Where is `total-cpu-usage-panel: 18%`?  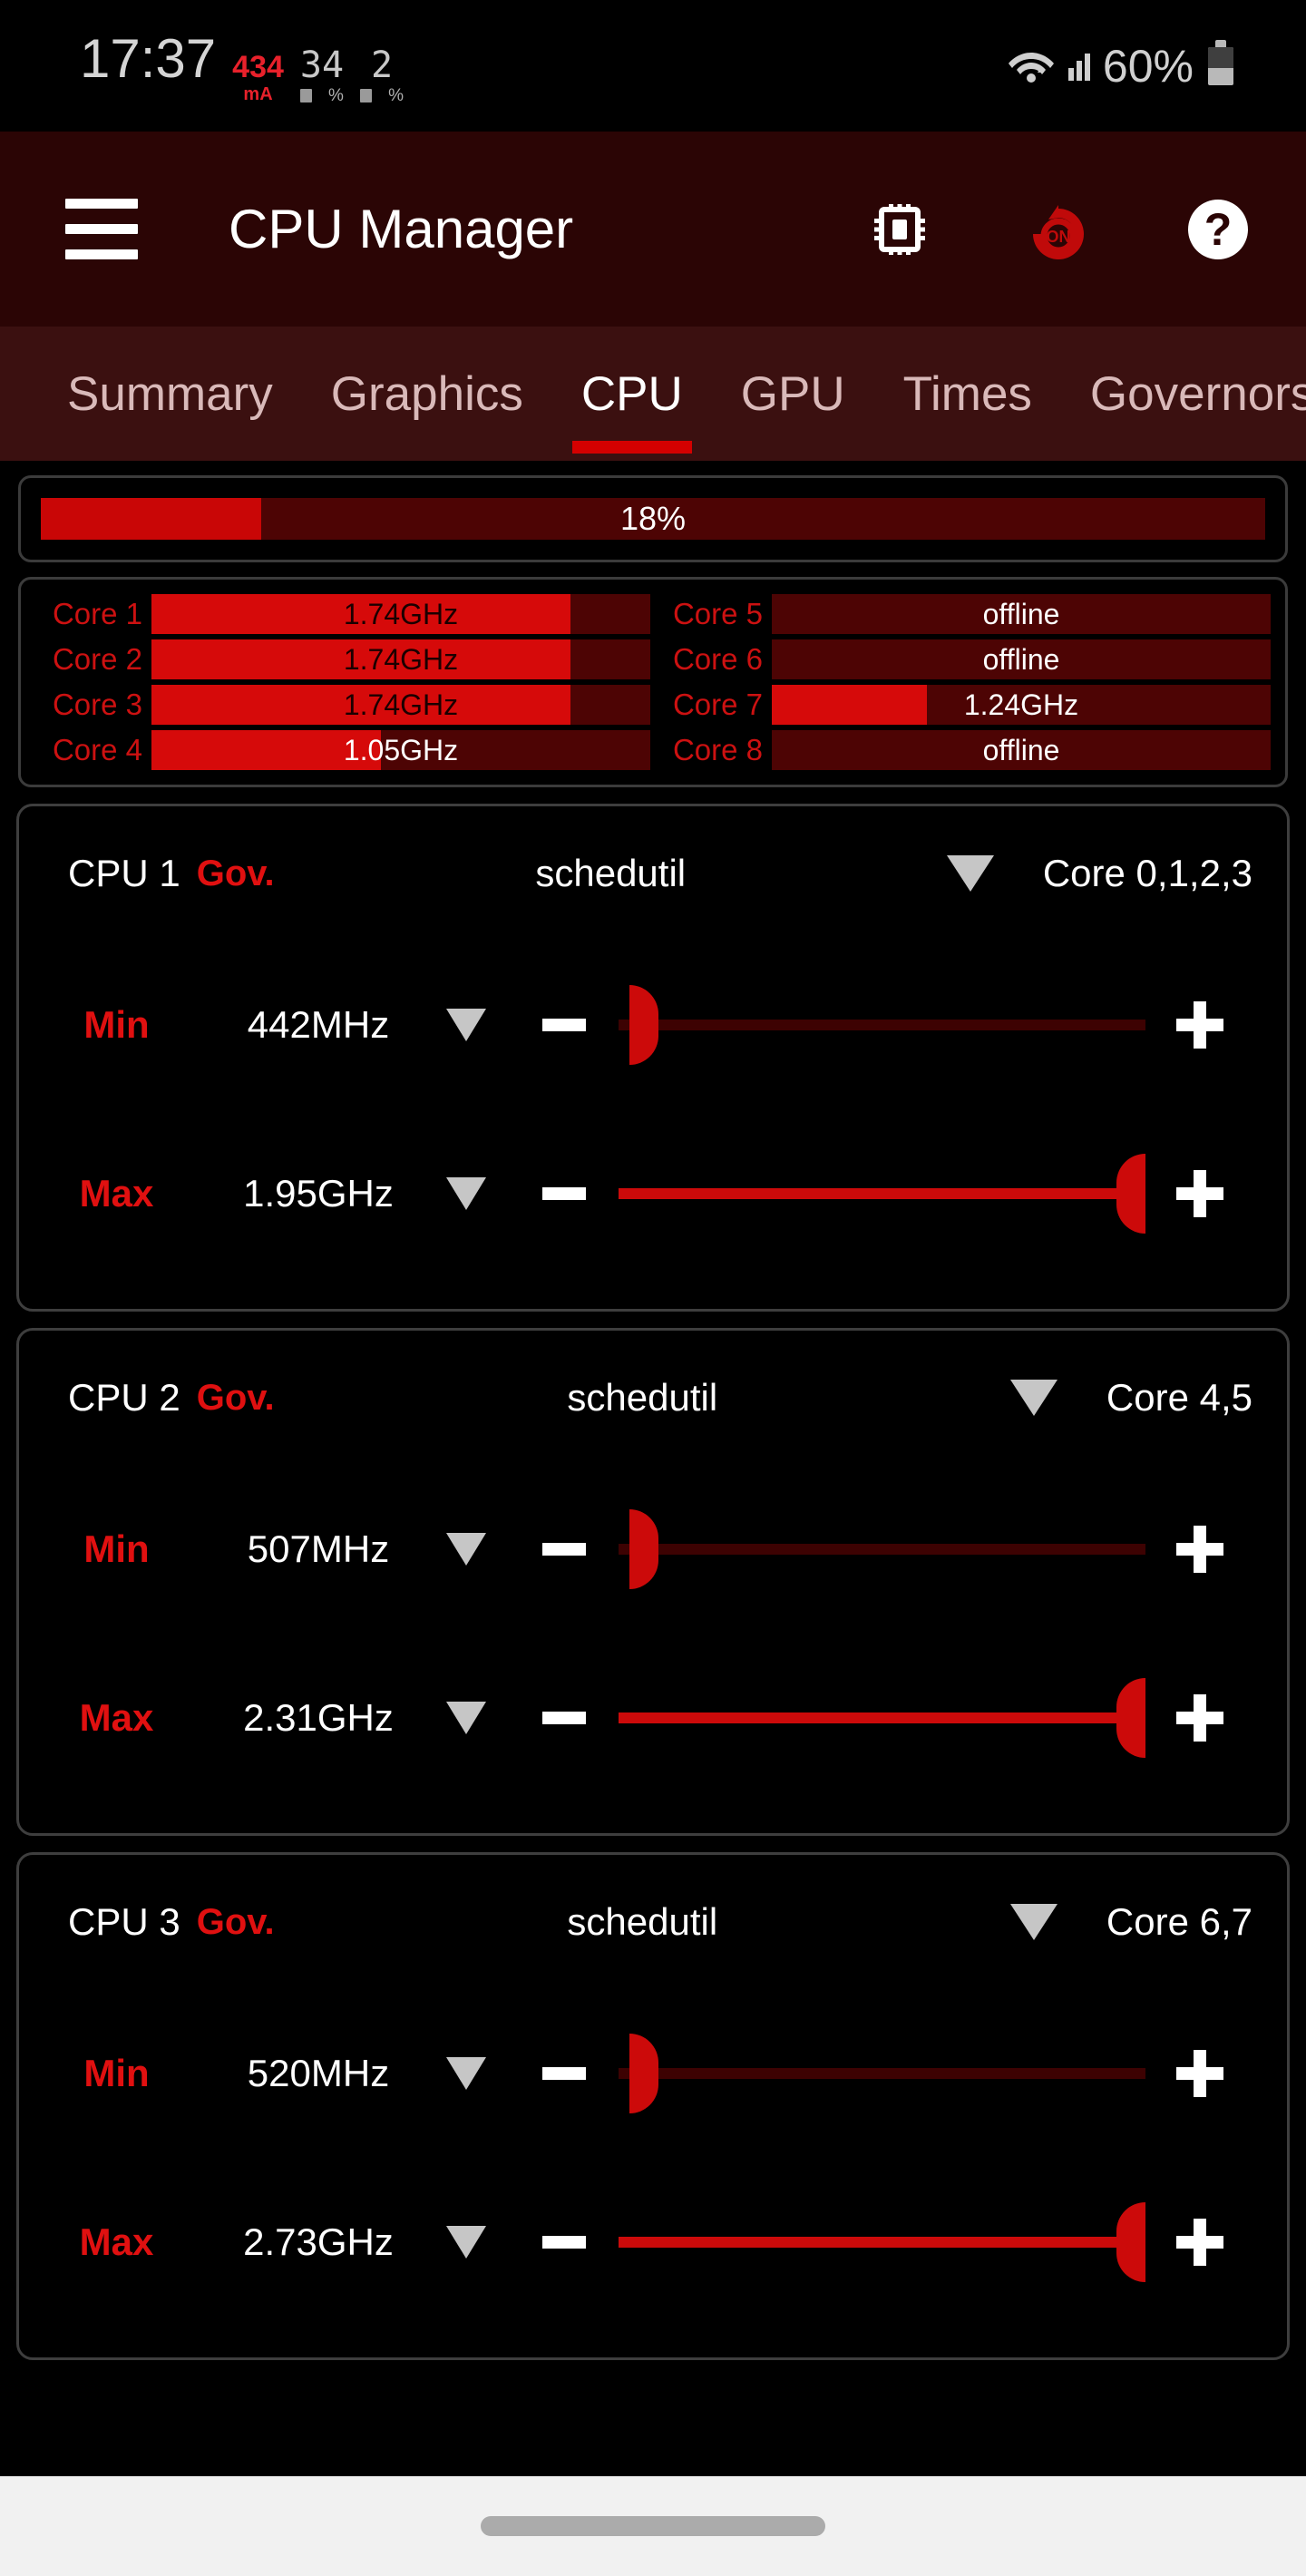 total-cpu-usage-panel: 18% is located at coordinates (653, 518).